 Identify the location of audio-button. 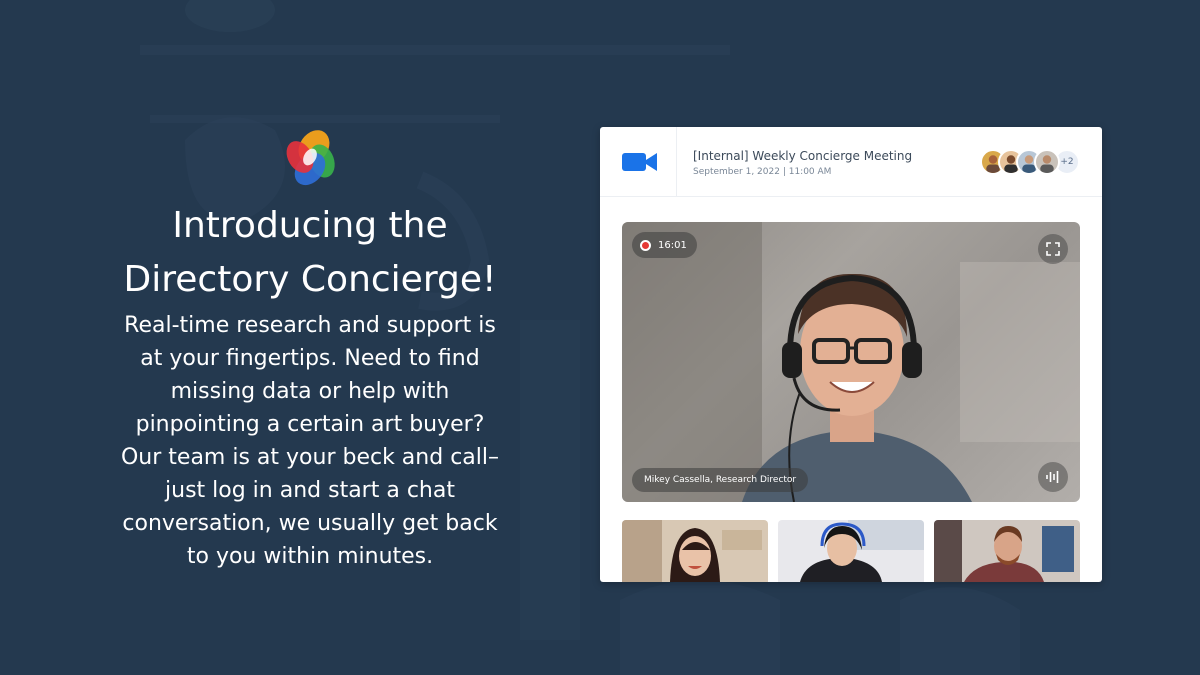
(1053, 477).